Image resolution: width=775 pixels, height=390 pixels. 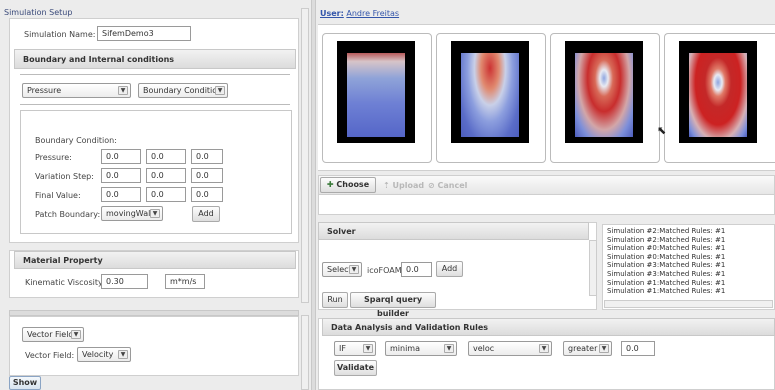 What do you see at coordinates (64, 176) in the screenshot?
I see `variation-step-label: Variation Step:` at bounding box center [64, 176].